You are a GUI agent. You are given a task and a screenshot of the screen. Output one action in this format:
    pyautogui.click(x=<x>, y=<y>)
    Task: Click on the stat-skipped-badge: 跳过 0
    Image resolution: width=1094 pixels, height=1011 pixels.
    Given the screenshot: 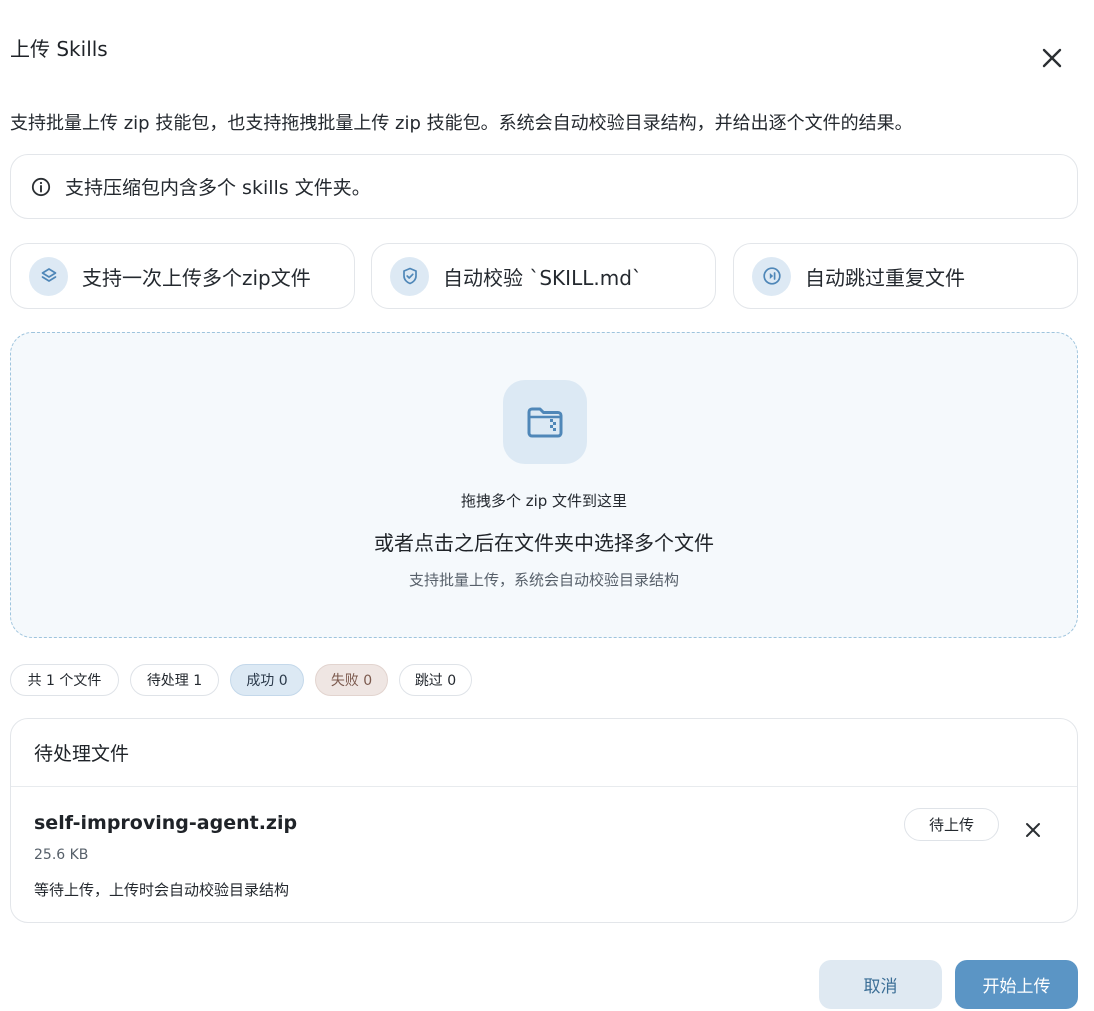 What is the action you would take?
    pyautogui.click(x=435, y=680)
    